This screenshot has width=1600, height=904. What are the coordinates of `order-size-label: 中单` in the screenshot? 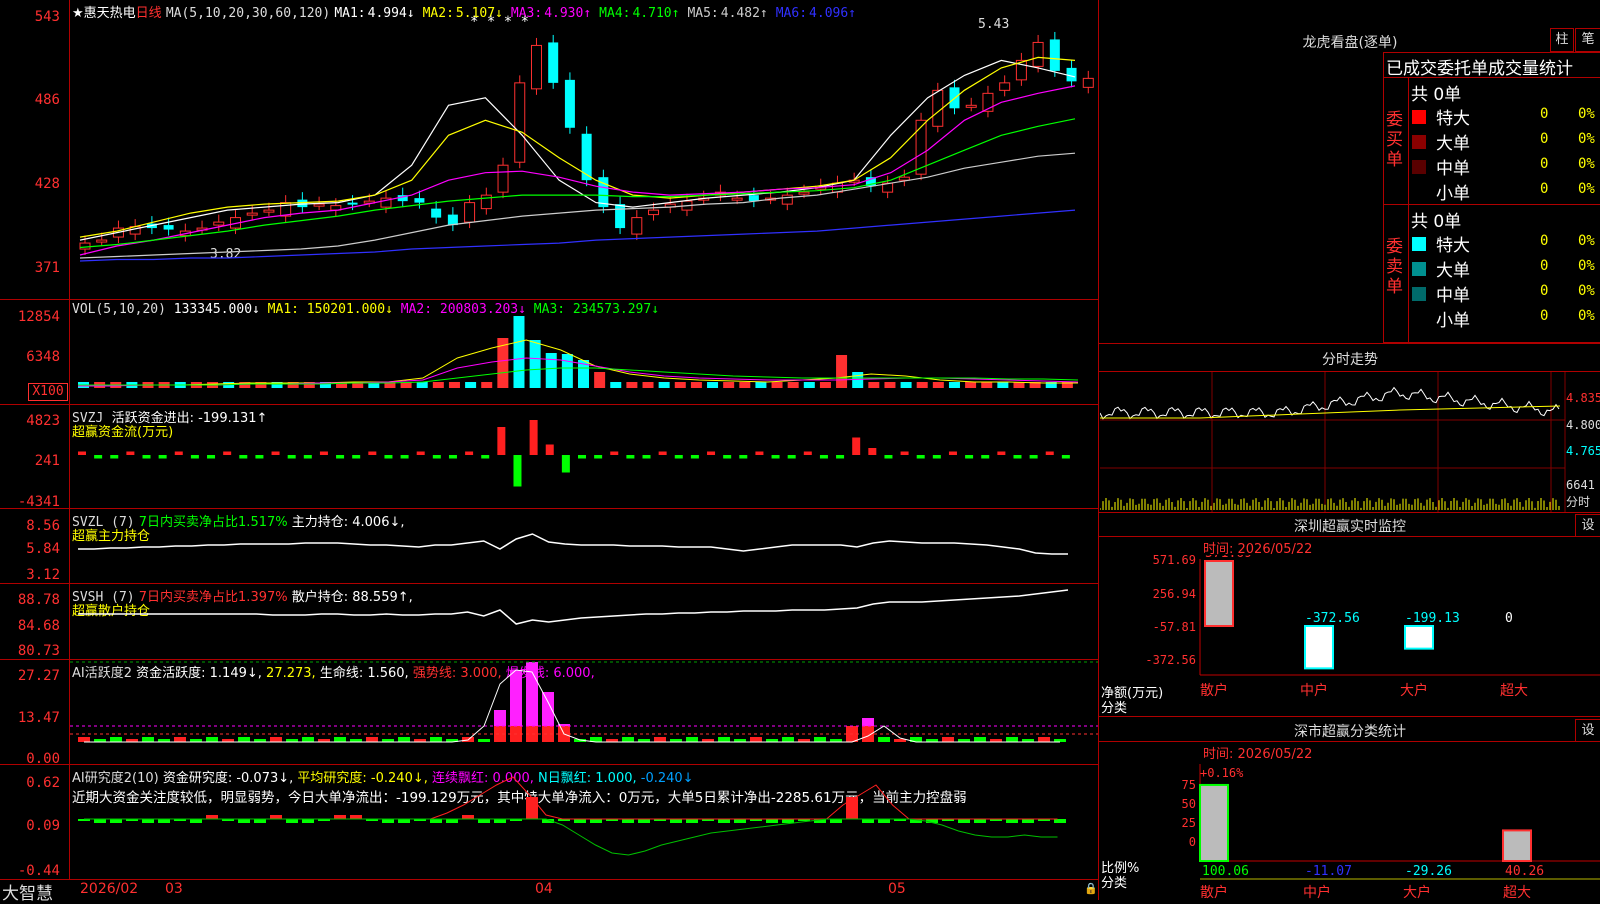 It's located at (1453, 296).